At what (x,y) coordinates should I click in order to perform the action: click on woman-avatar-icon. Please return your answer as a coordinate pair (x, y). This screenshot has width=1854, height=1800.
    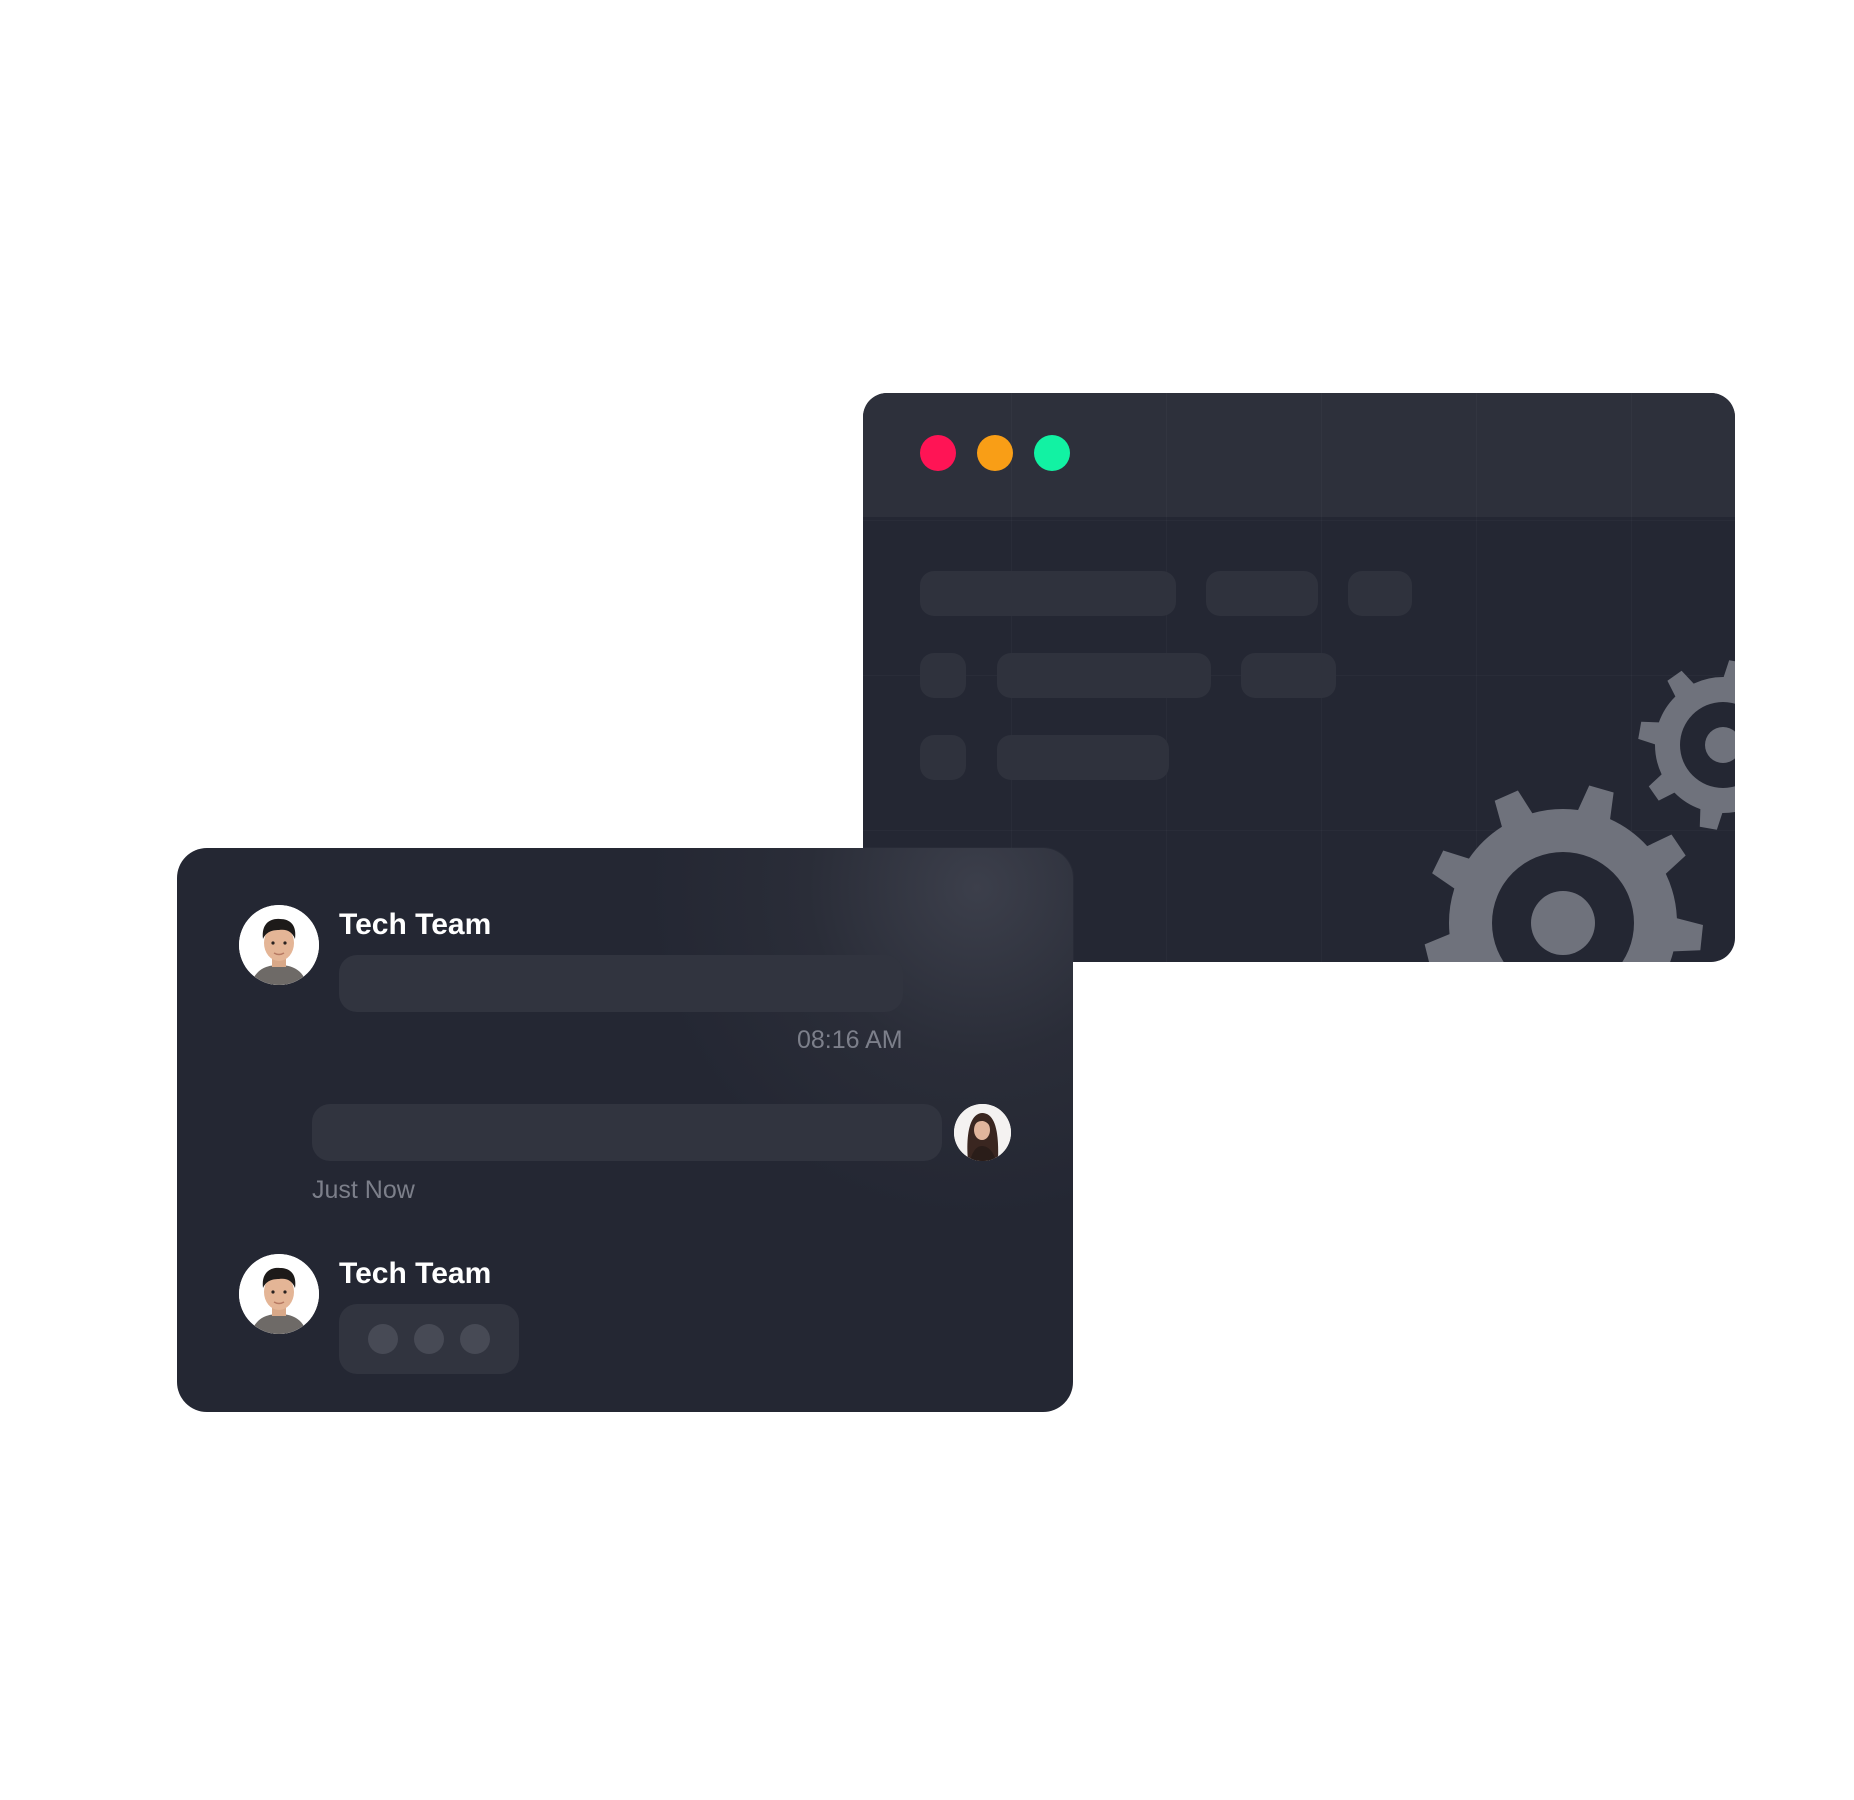
    Looking at the image, I should click on (982, 1132).